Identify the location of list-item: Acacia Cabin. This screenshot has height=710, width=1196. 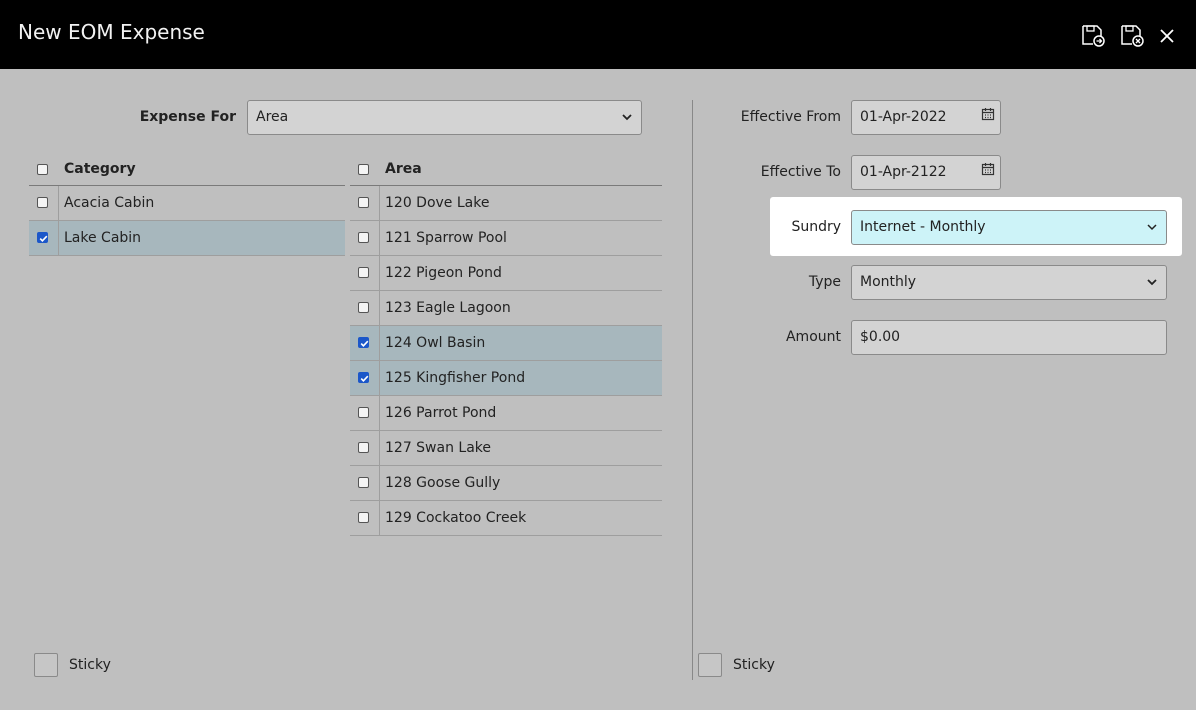
(187, 203).